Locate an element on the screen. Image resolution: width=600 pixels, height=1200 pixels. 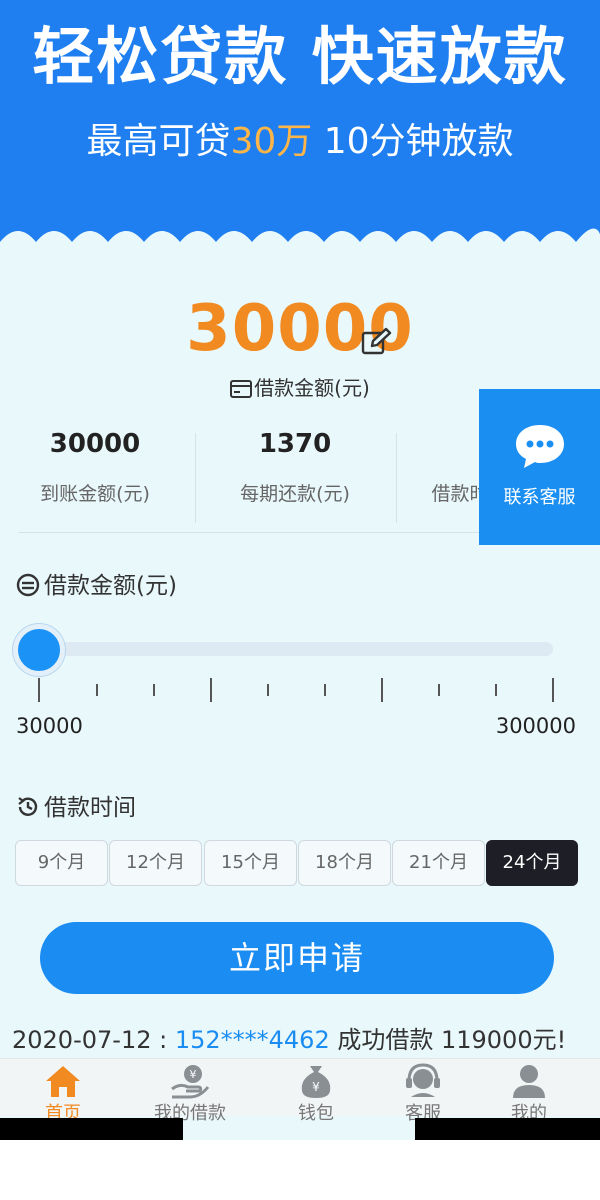
amount-slider-track is located at coordinates (296, 649).